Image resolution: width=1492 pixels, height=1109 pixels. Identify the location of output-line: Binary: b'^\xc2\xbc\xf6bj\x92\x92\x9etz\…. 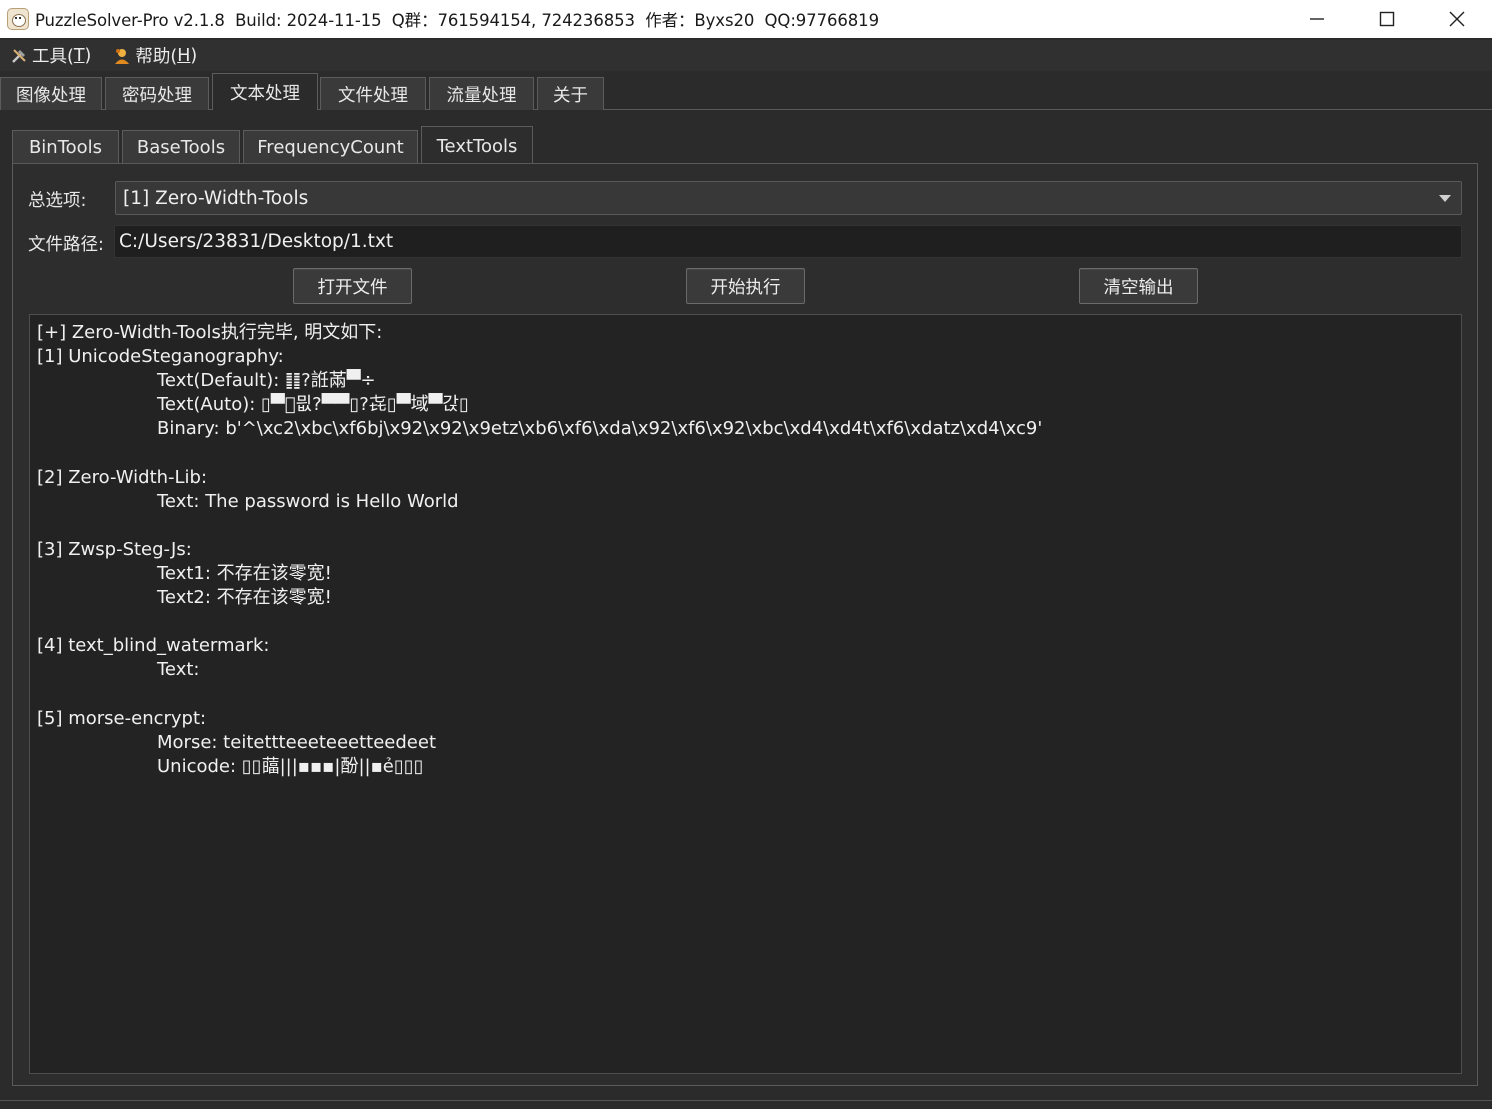
(600, 429).